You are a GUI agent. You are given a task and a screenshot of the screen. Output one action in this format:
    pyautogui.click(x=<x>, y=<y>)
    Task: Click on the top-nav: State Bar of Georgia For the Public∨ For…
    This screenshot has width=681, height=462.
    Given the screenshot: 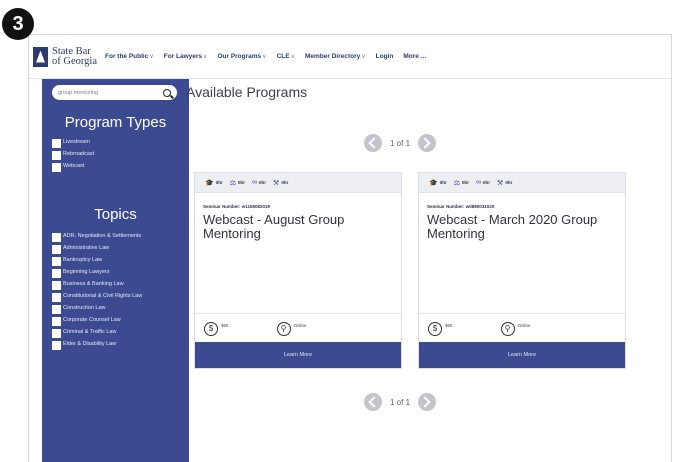 What is the action you would take?
    pyautogui.click(x=350, y=57)
    